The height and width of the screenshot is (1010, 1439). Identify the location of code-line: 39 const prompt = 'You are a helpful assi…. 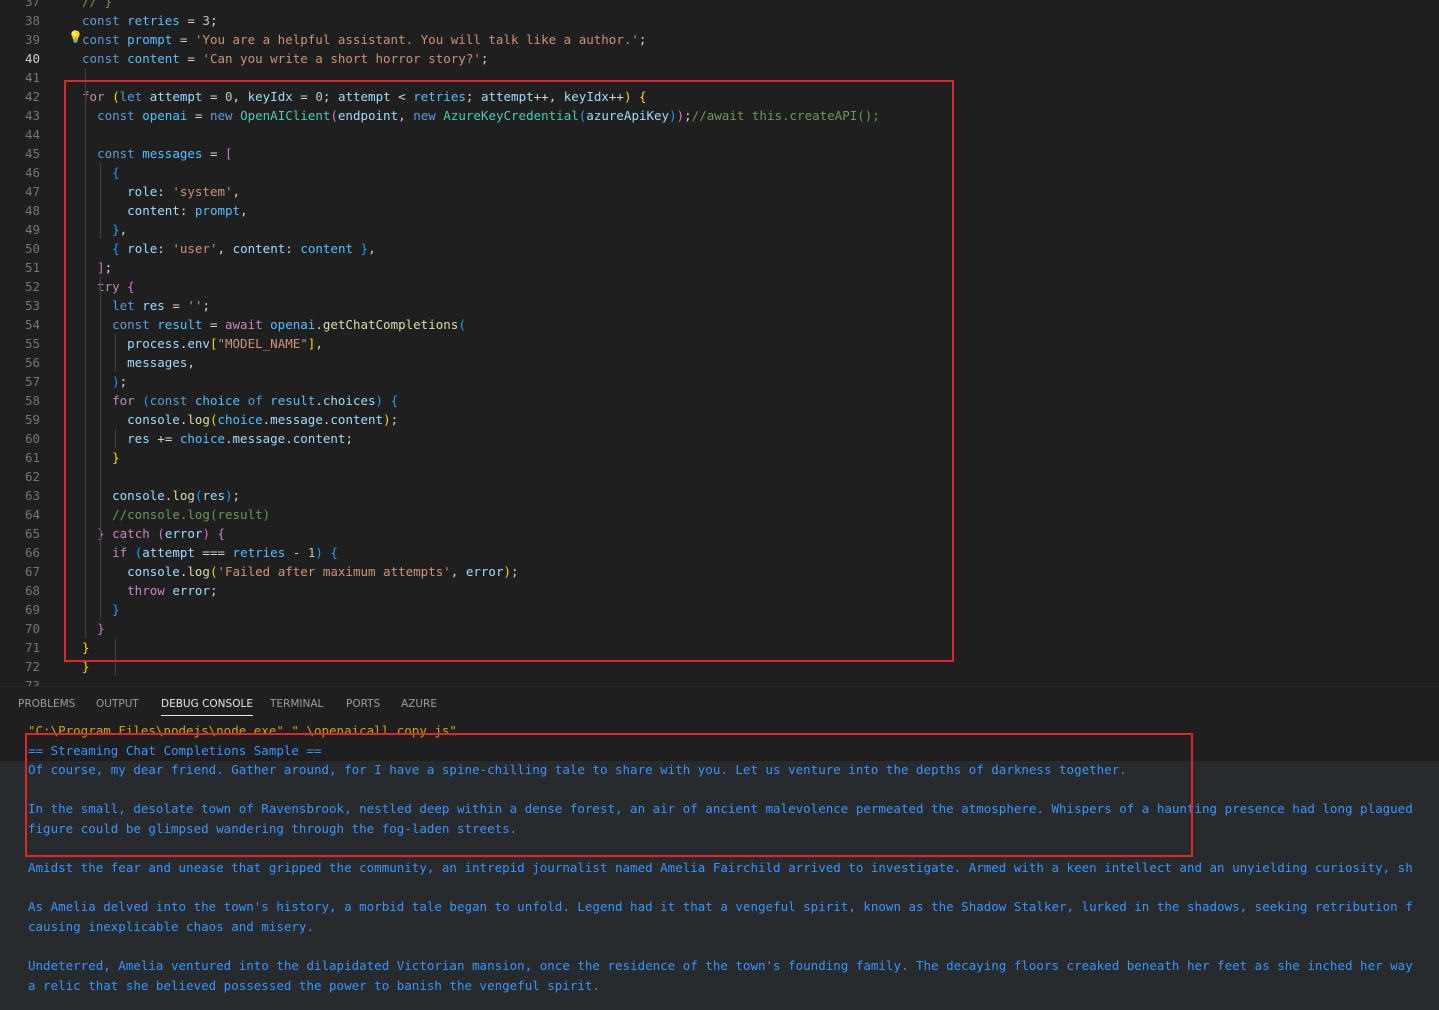
(719, 39).